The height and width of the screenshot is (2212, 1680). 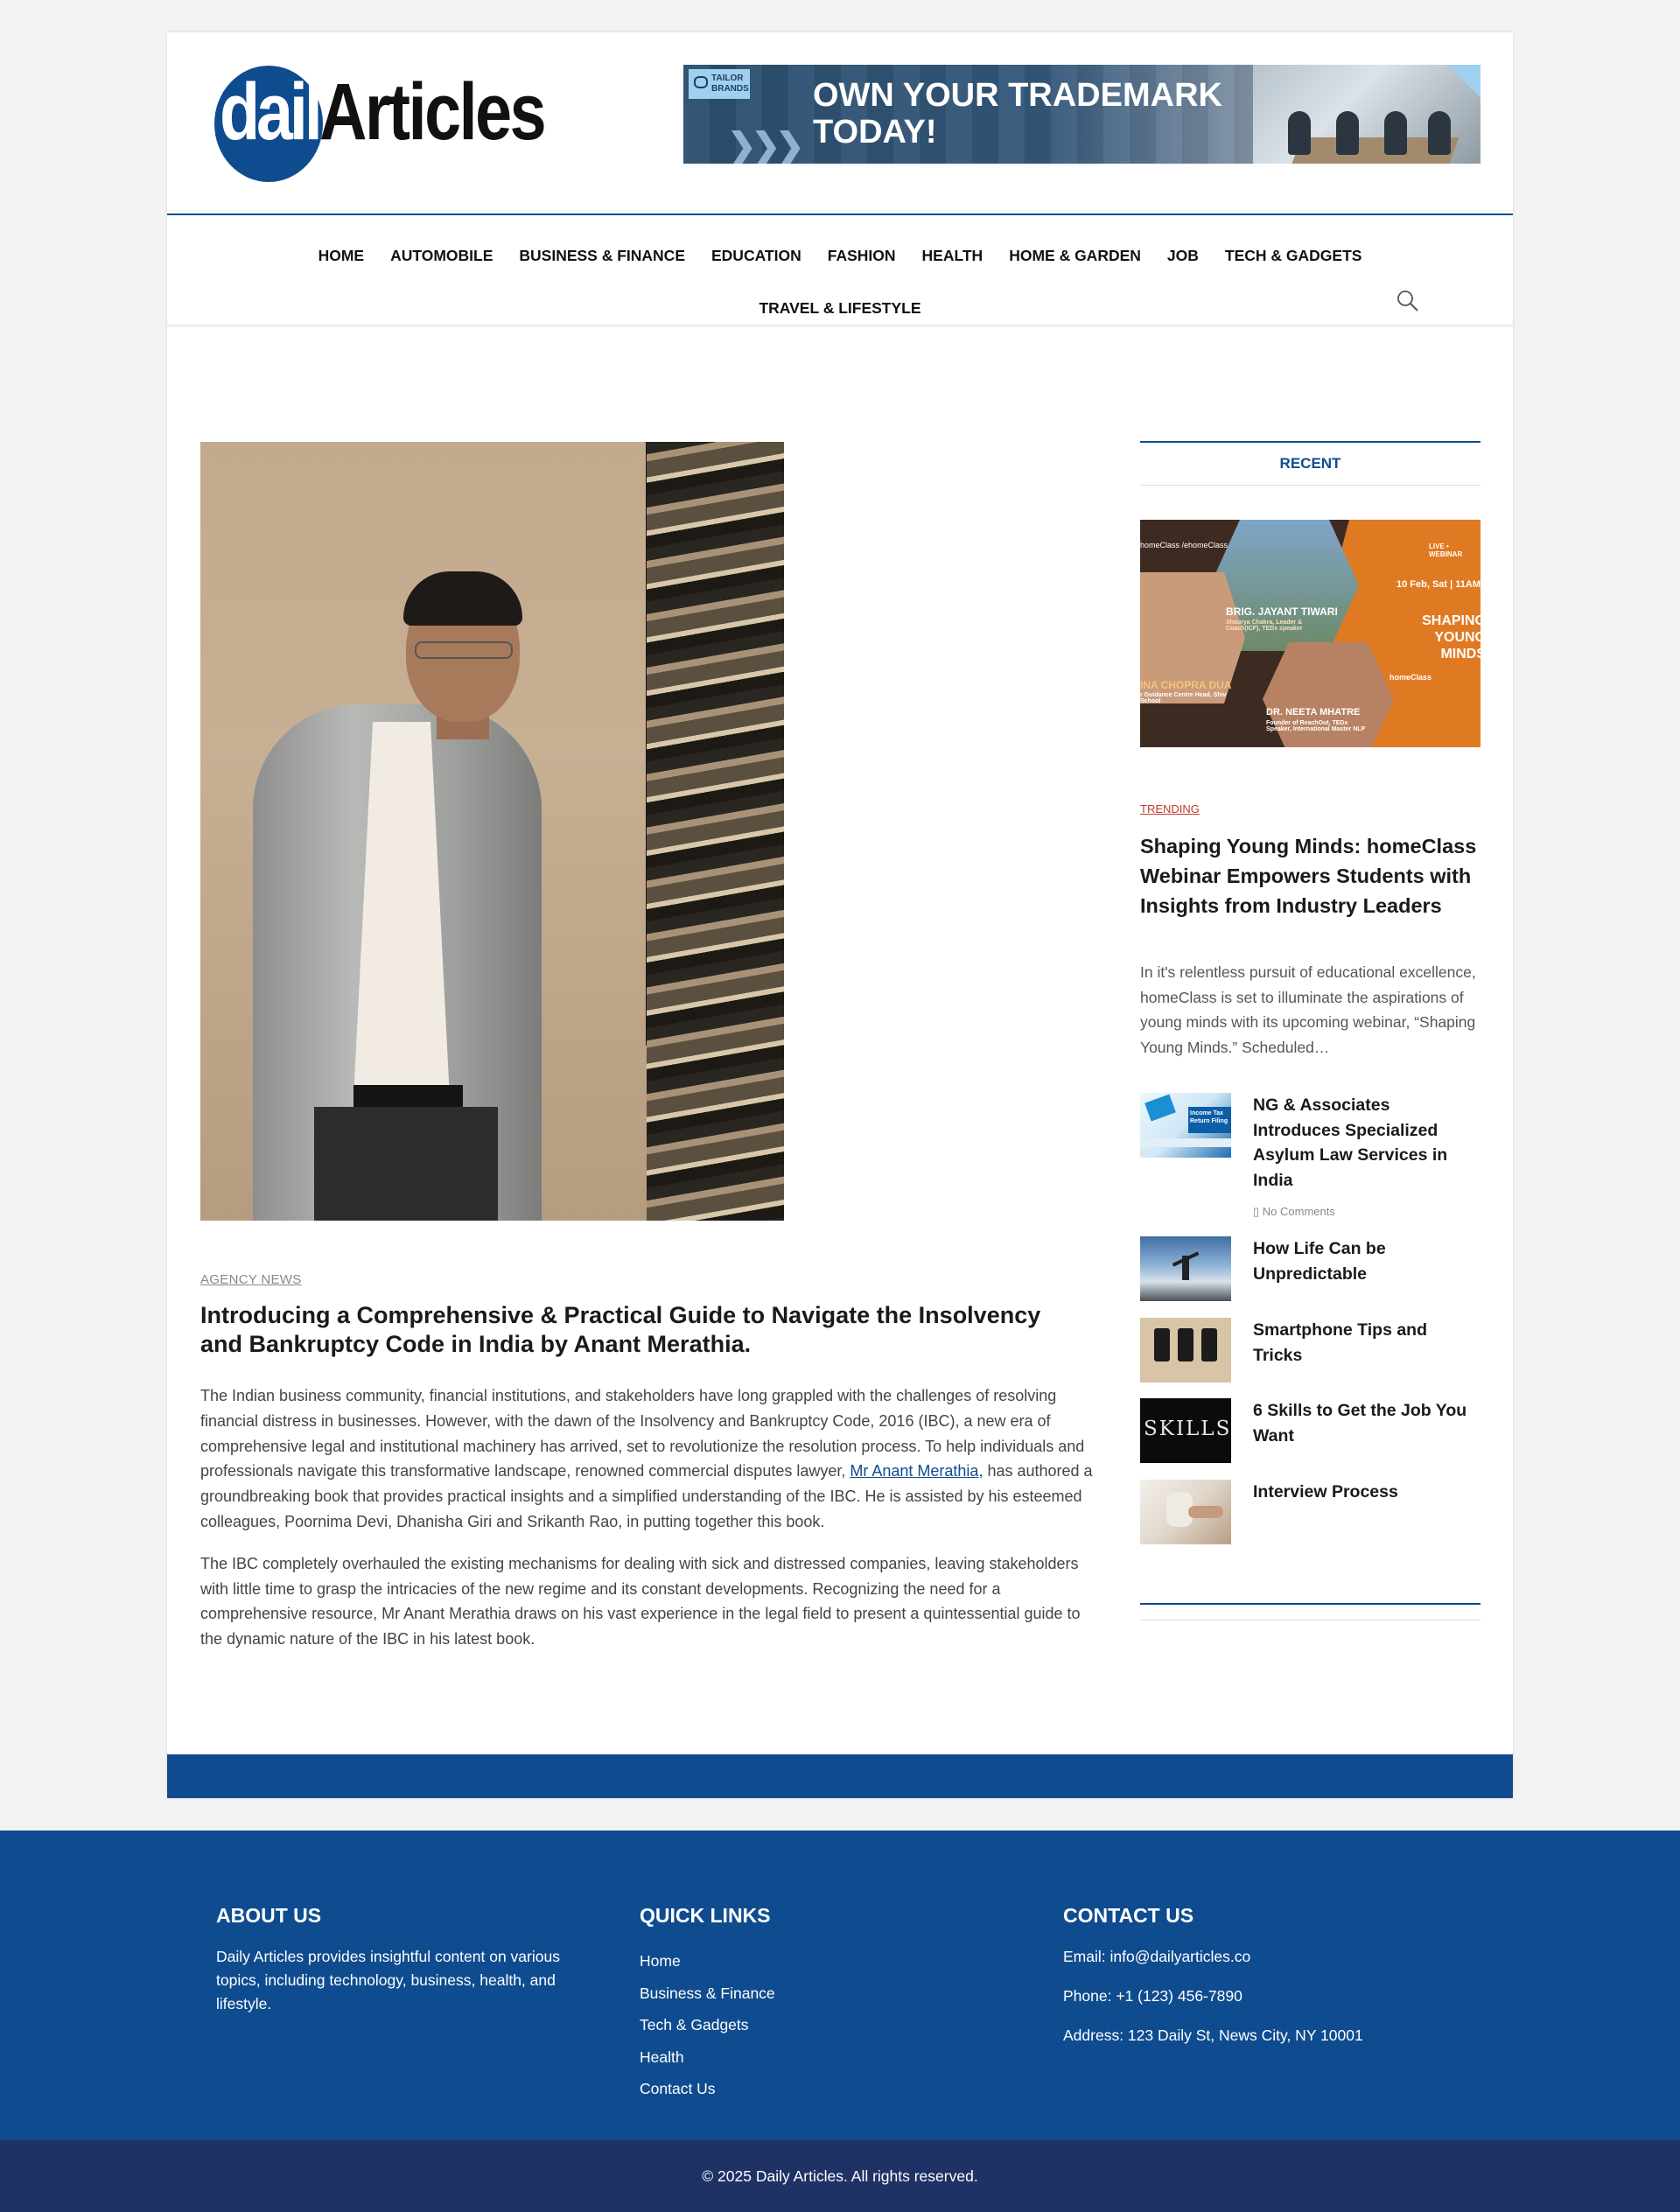 What do you see at coordinates (433, 112) in the screenshot?
I see `logo-text-articles: Articles` at bounding box center [433, 112].